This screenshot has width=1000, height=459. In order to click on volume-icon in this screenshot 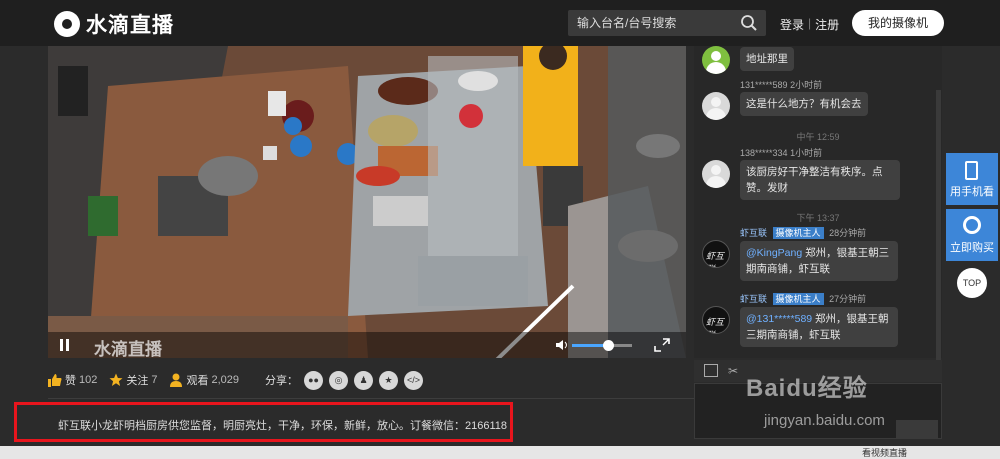, I will do `click(562, 345)`.